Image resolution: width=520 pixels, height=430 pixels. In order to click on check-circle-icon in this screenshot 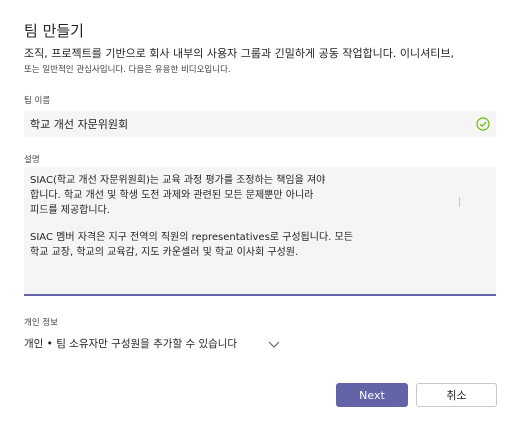, I will do `click(483, 124)`.